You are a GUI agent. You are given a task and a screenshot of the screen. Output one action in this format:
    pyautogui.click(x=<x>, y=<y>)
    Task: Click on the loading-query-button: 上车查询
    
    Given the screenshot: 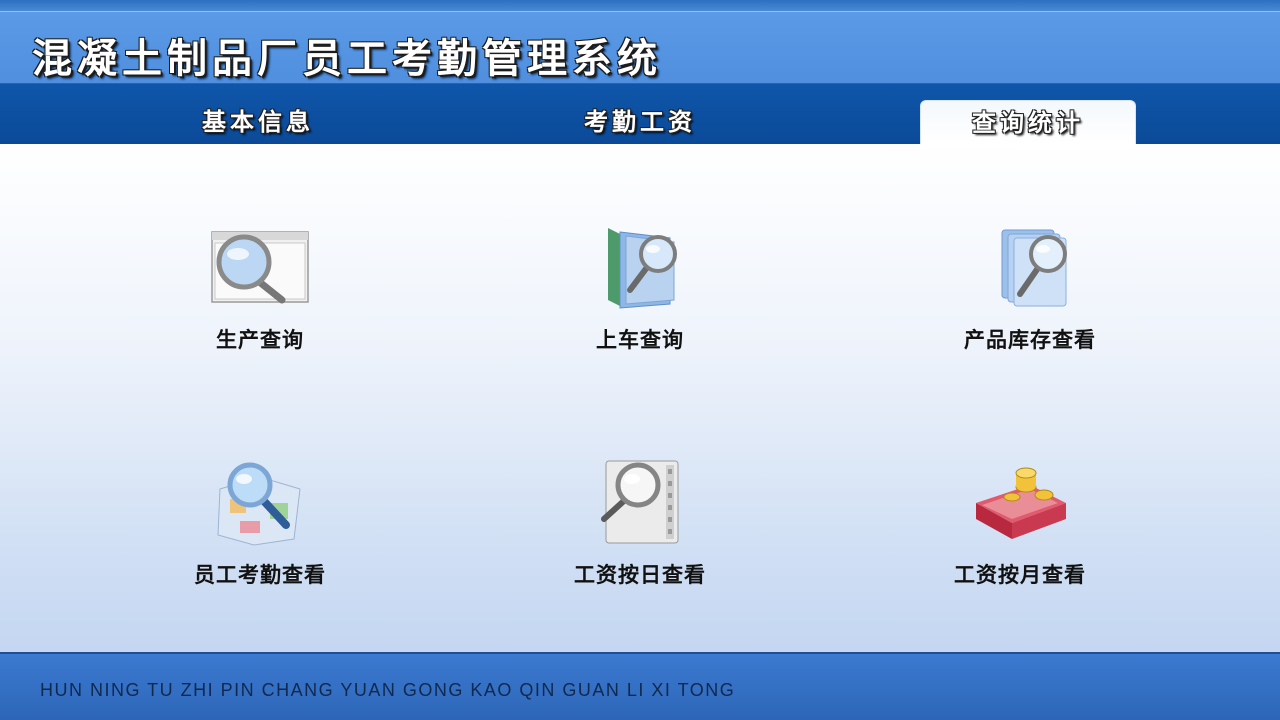 What is the action you would take?
    pyautogui.click(x=640, y=304)
    